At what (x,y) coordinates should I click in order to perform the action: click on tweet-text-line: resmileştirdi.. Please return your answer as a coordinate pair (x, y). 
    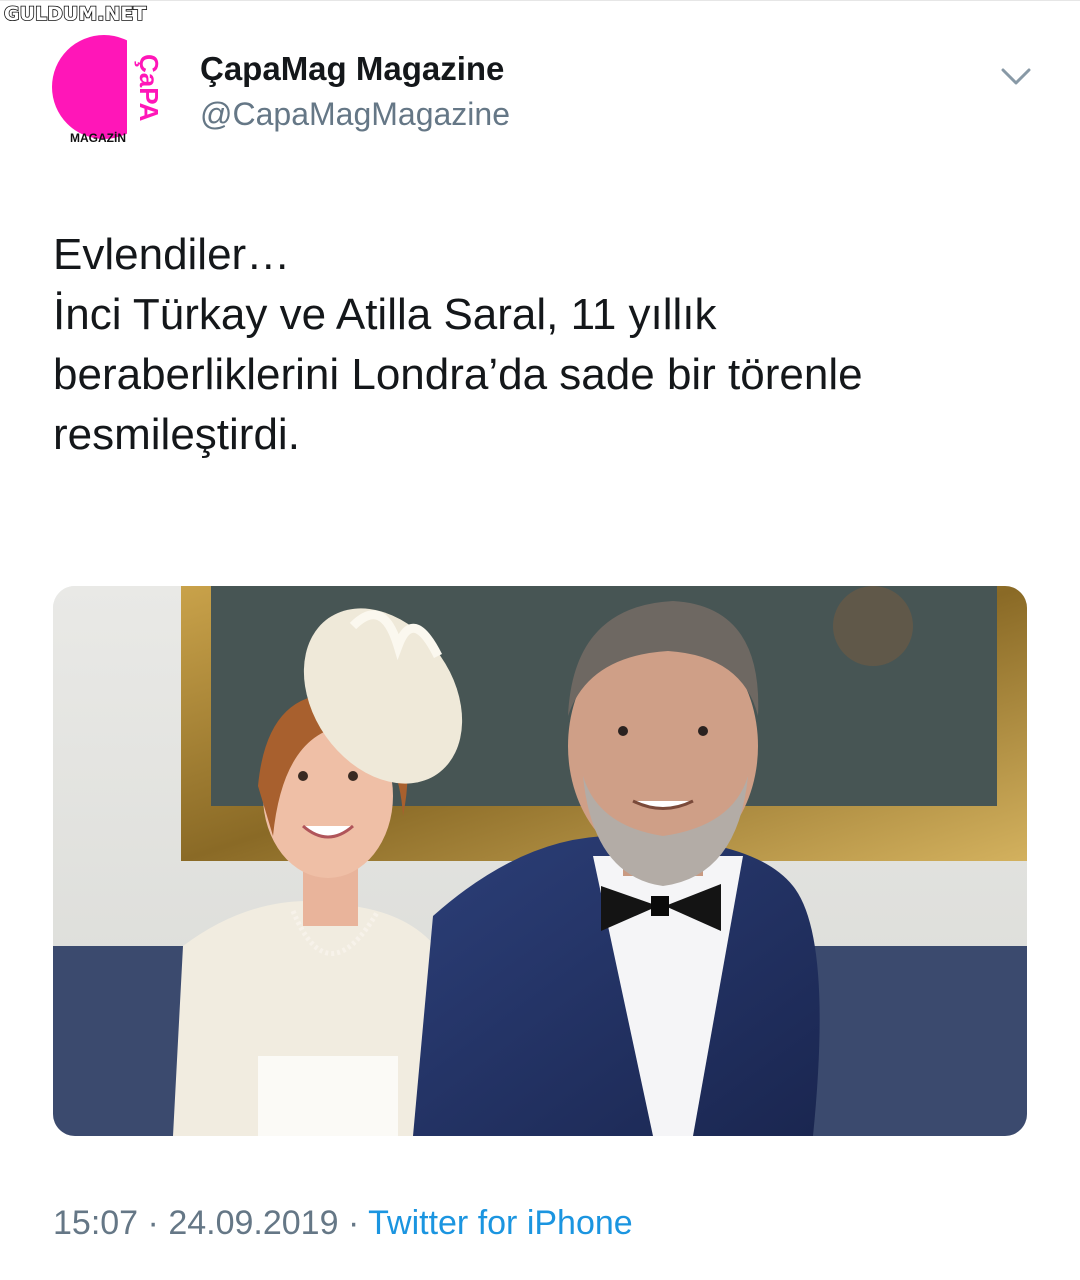
    Looking at the image, I should click on (176, 434).